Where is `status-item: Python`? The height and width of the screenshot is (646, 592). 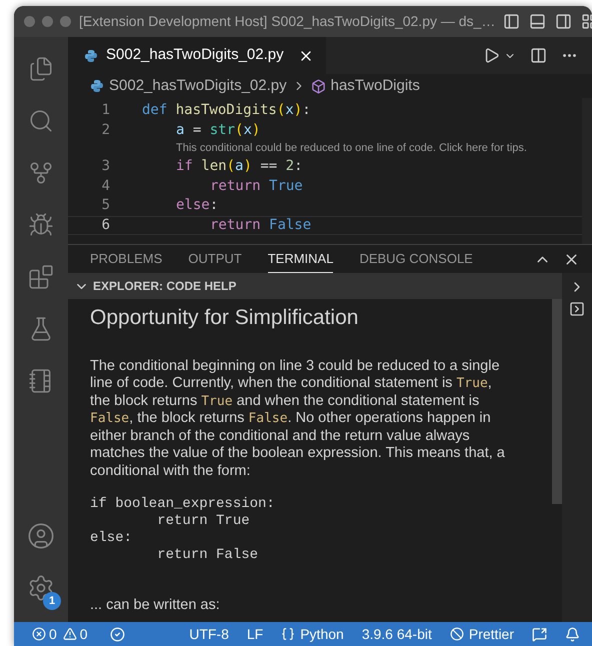 status-item: Python is located at coordinates (322, 634).